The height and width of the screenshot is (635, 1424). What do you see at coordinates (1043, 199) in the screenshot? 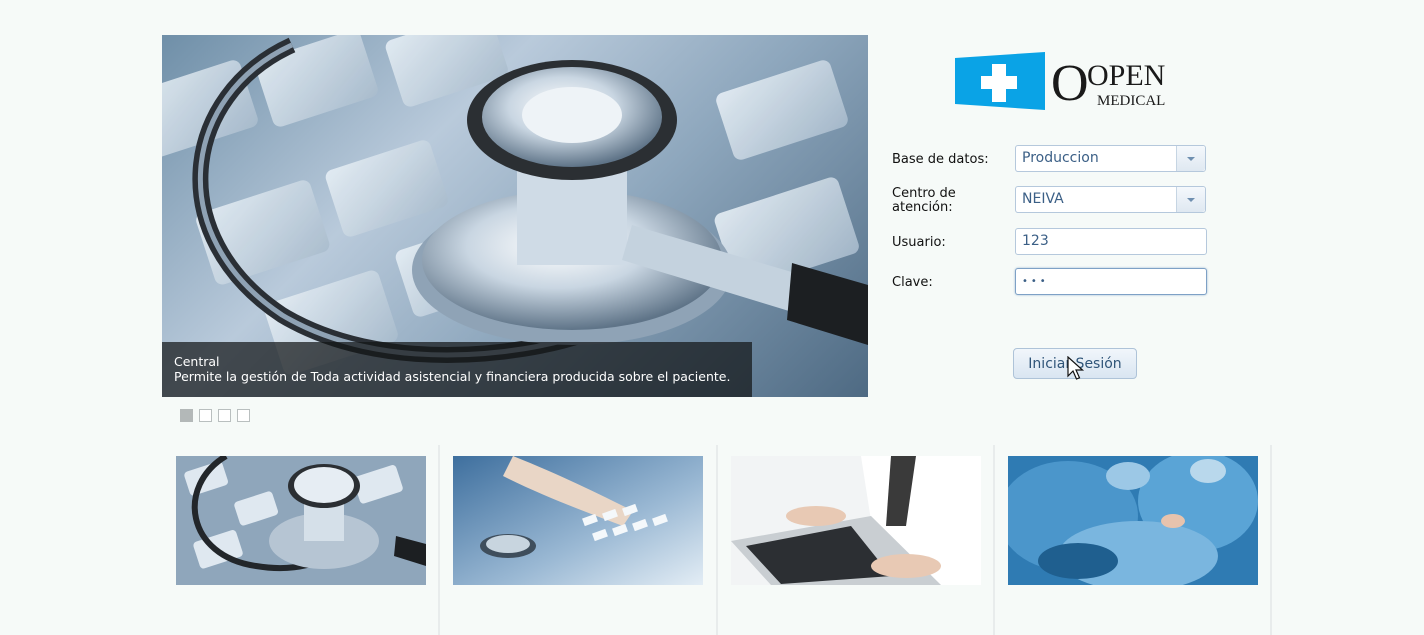
I see `center-select-value: NEIVA` at bounding box center [1043, 199].